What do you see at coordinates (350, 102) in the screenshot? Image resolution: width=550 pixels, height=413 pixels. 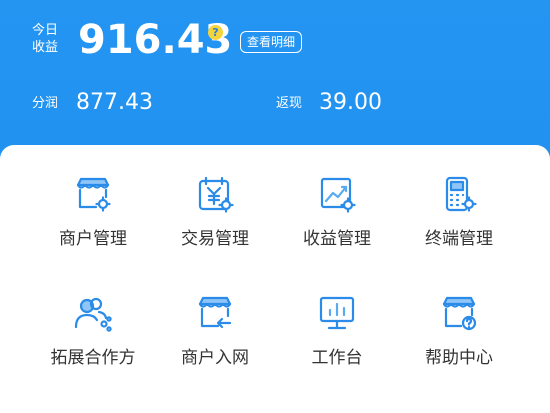 I see `cashback-value: 39.00` at bounding box center [350, 102].